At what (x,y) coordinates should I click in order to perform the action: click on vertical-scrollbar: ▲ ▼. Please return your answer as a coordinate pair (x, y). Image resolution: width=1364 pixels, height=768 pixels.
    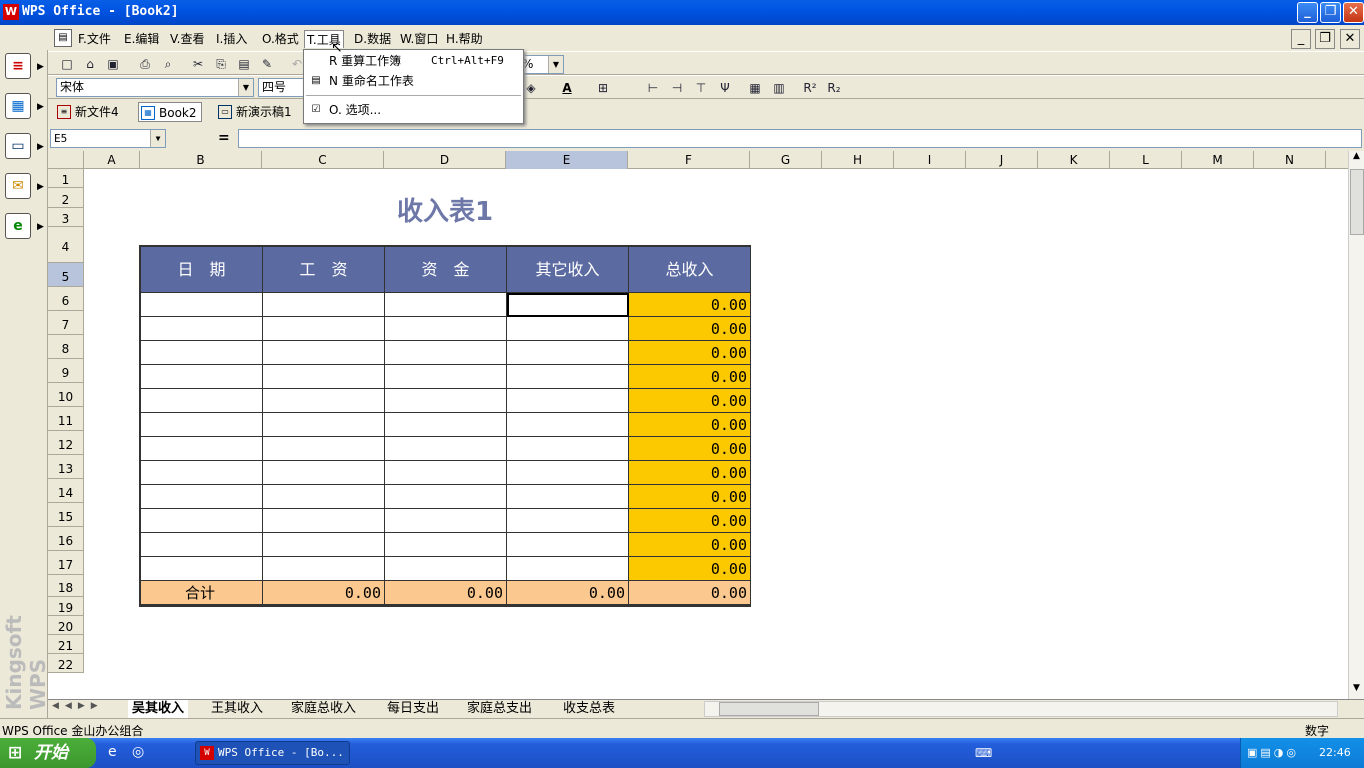
    Looking at the image, I should click on (1356, 425).